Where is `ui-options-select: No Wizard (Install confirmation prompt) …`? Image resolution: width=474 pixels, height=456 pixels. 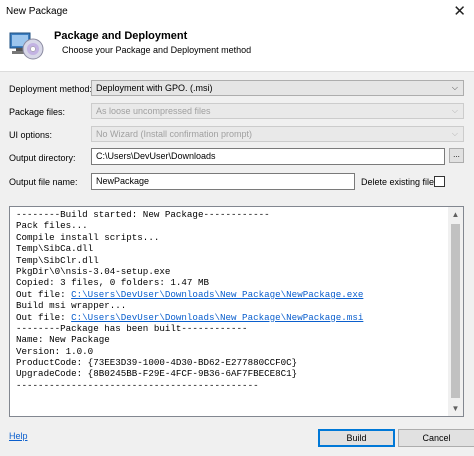 ui-options-select: No Wizard (Install confirmation prompt) … is located at coordinates (277, 134).